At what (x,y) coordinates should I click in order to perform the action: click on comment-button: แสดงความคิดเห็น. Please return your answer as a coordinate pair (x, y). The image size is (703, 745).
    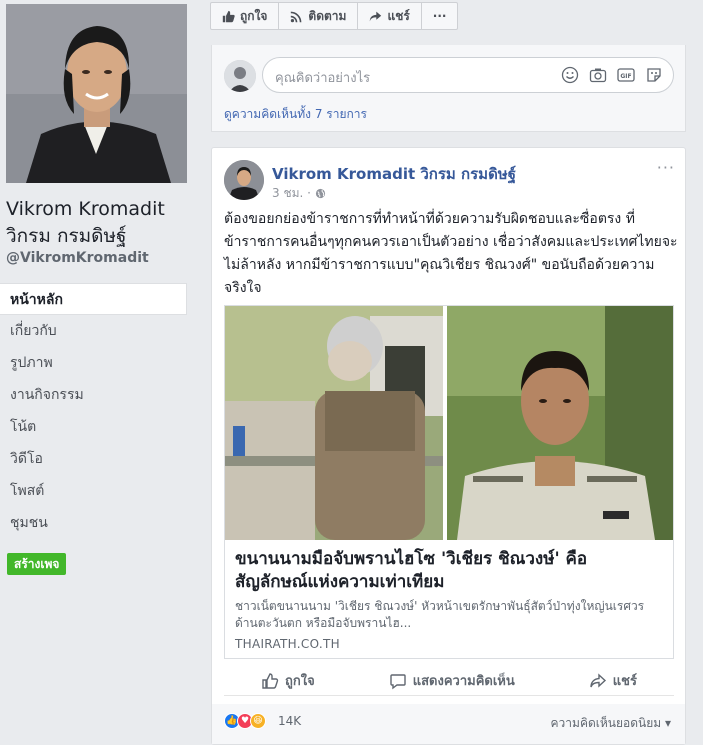
    Looking at the image, I should click on (452, 680).